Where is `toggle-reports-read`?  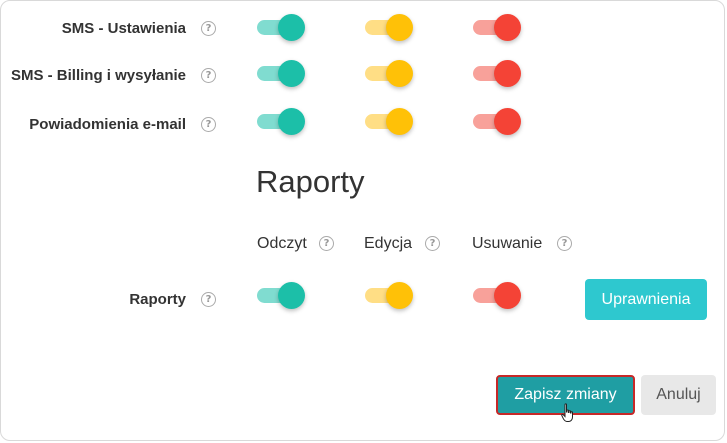 toggle-reports-read is located at coordinates (281, 295).